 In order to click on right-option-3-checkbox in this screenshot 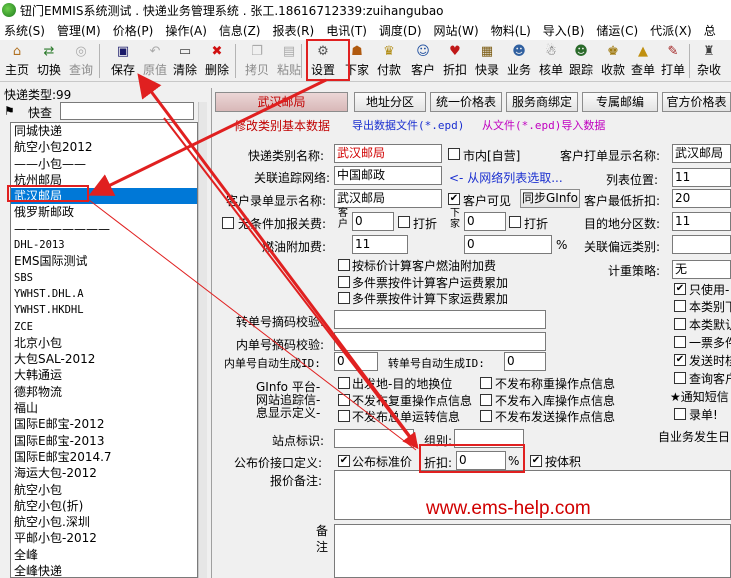, I will do `click(680, 324)`.